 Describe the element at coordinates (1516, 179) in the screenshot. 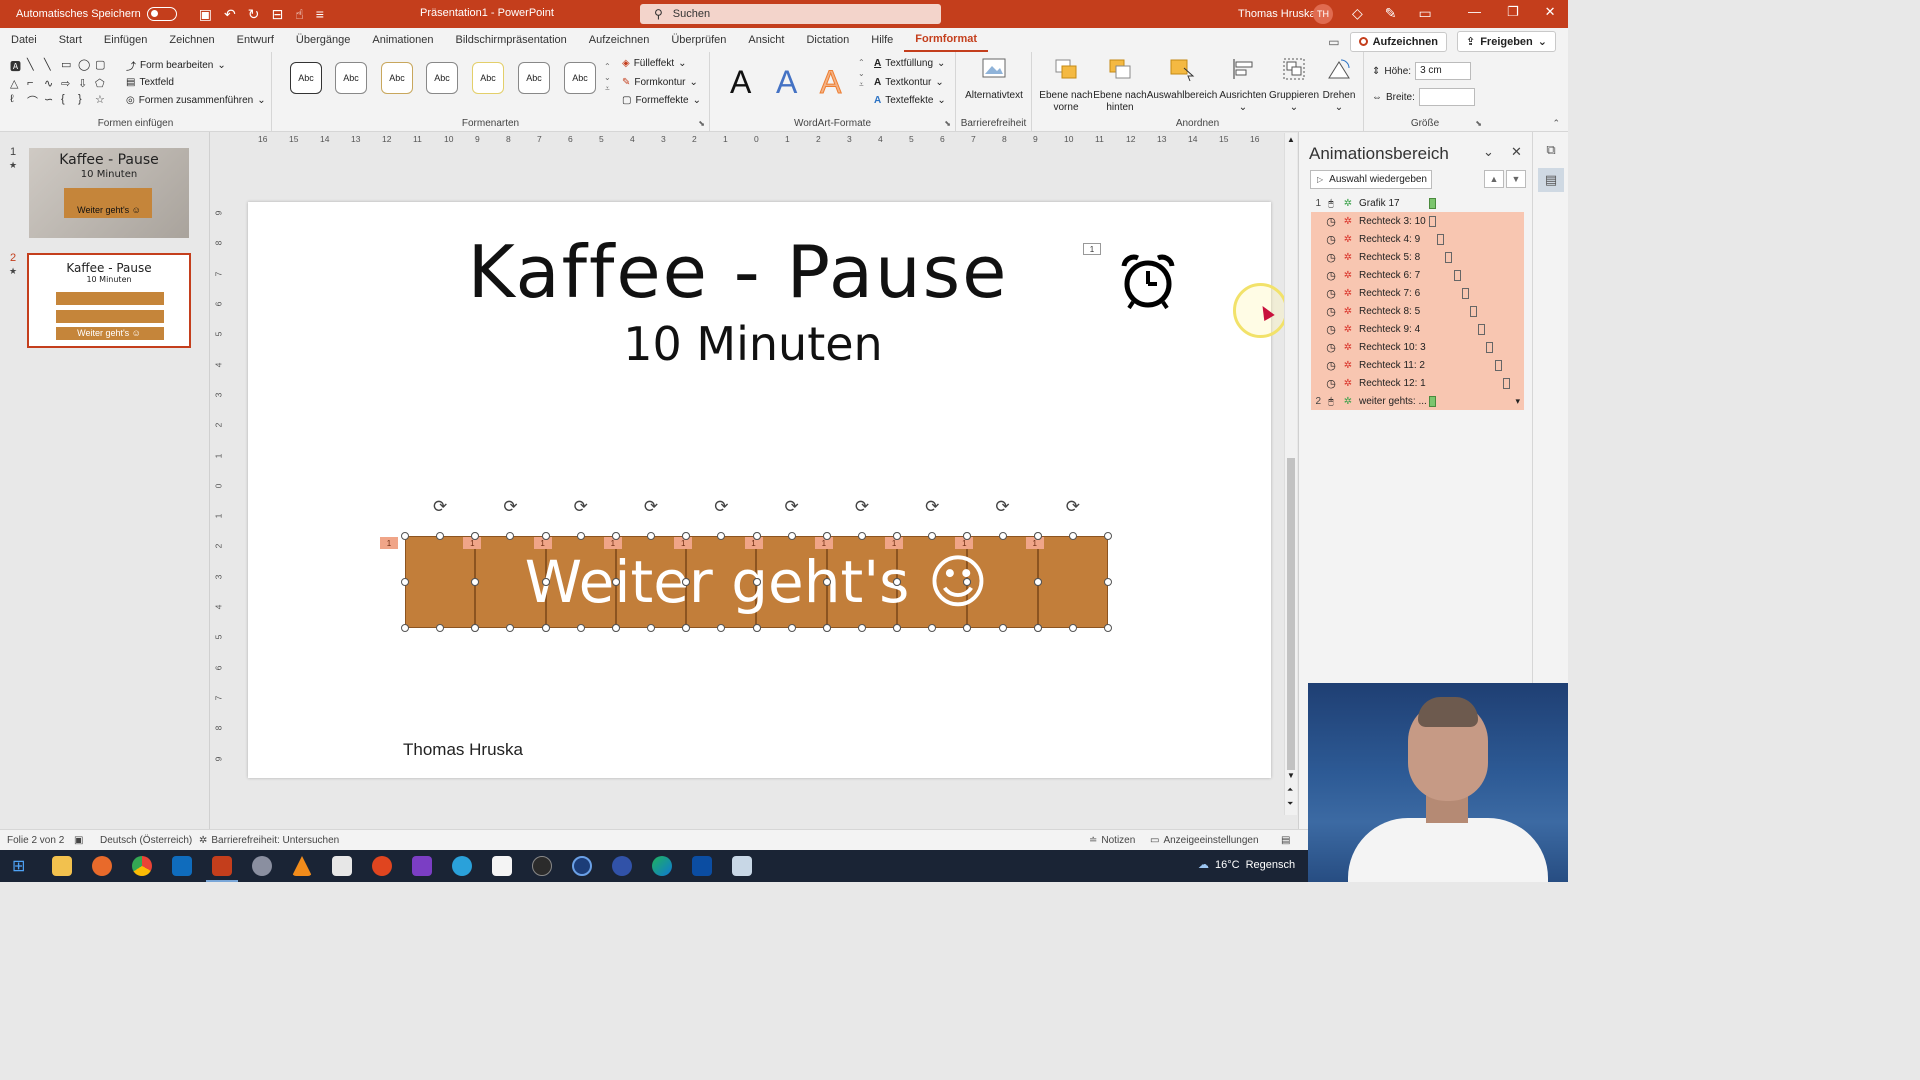

I see `move-down-icon: ▼` at that location.